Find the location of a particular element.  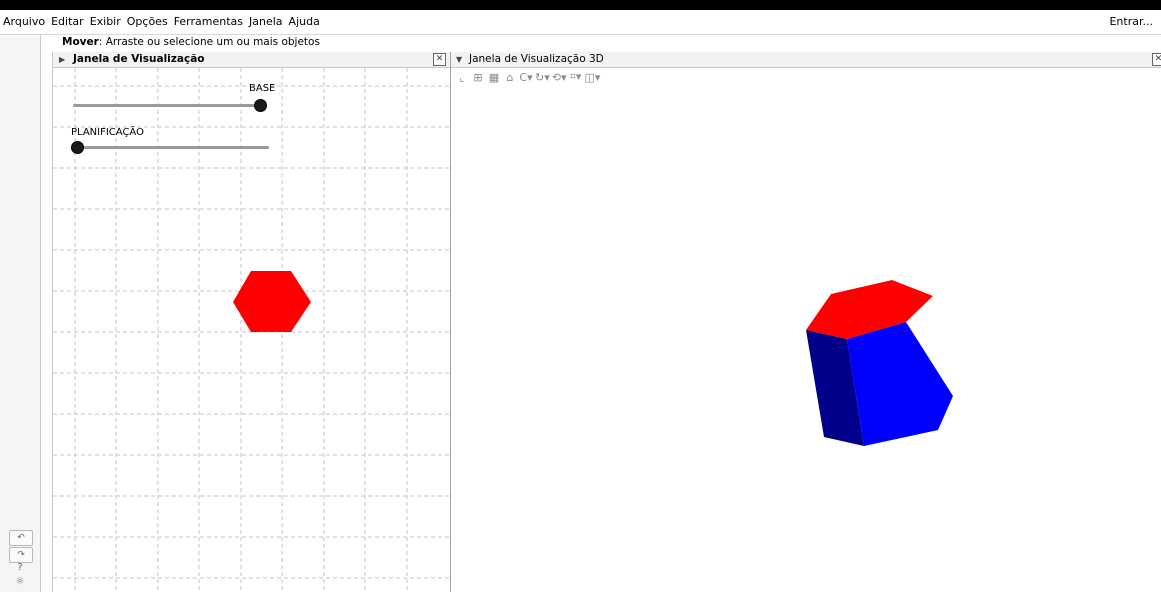

close-icon: ✕ is located at coordinates (439, 59).